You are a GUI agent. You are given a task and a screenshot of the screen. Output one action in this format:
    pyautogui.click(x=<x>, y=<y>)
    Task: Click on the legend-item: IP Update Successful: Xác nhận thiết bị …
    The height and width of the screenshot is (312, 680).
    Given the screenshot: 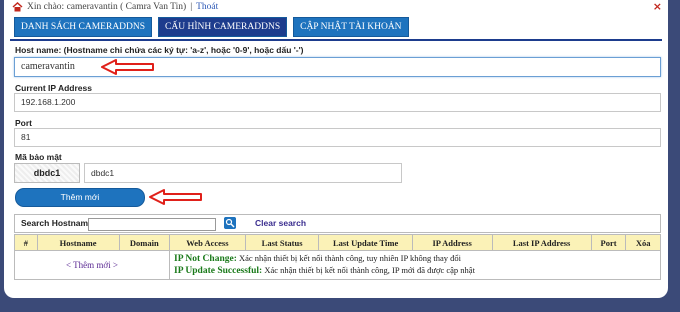 What is the action you would take?
    pyautogui.click(x=415, y=271)
    